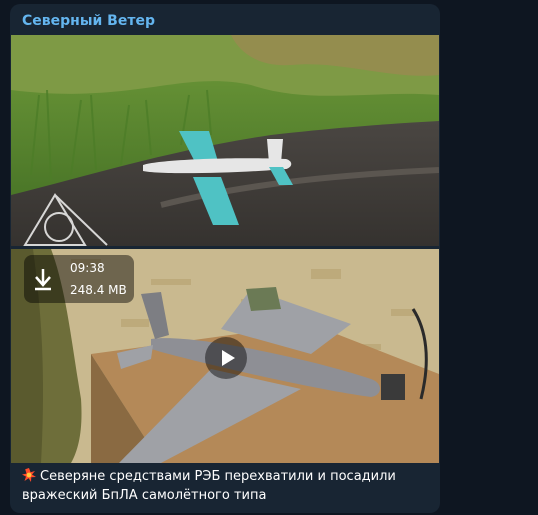 Image resolution: width=538 pixels, height=515 pixels. Describe the element at coordinates (88, 21) in the screenshot. I see `channel-name: Северный Ветер` at that location.